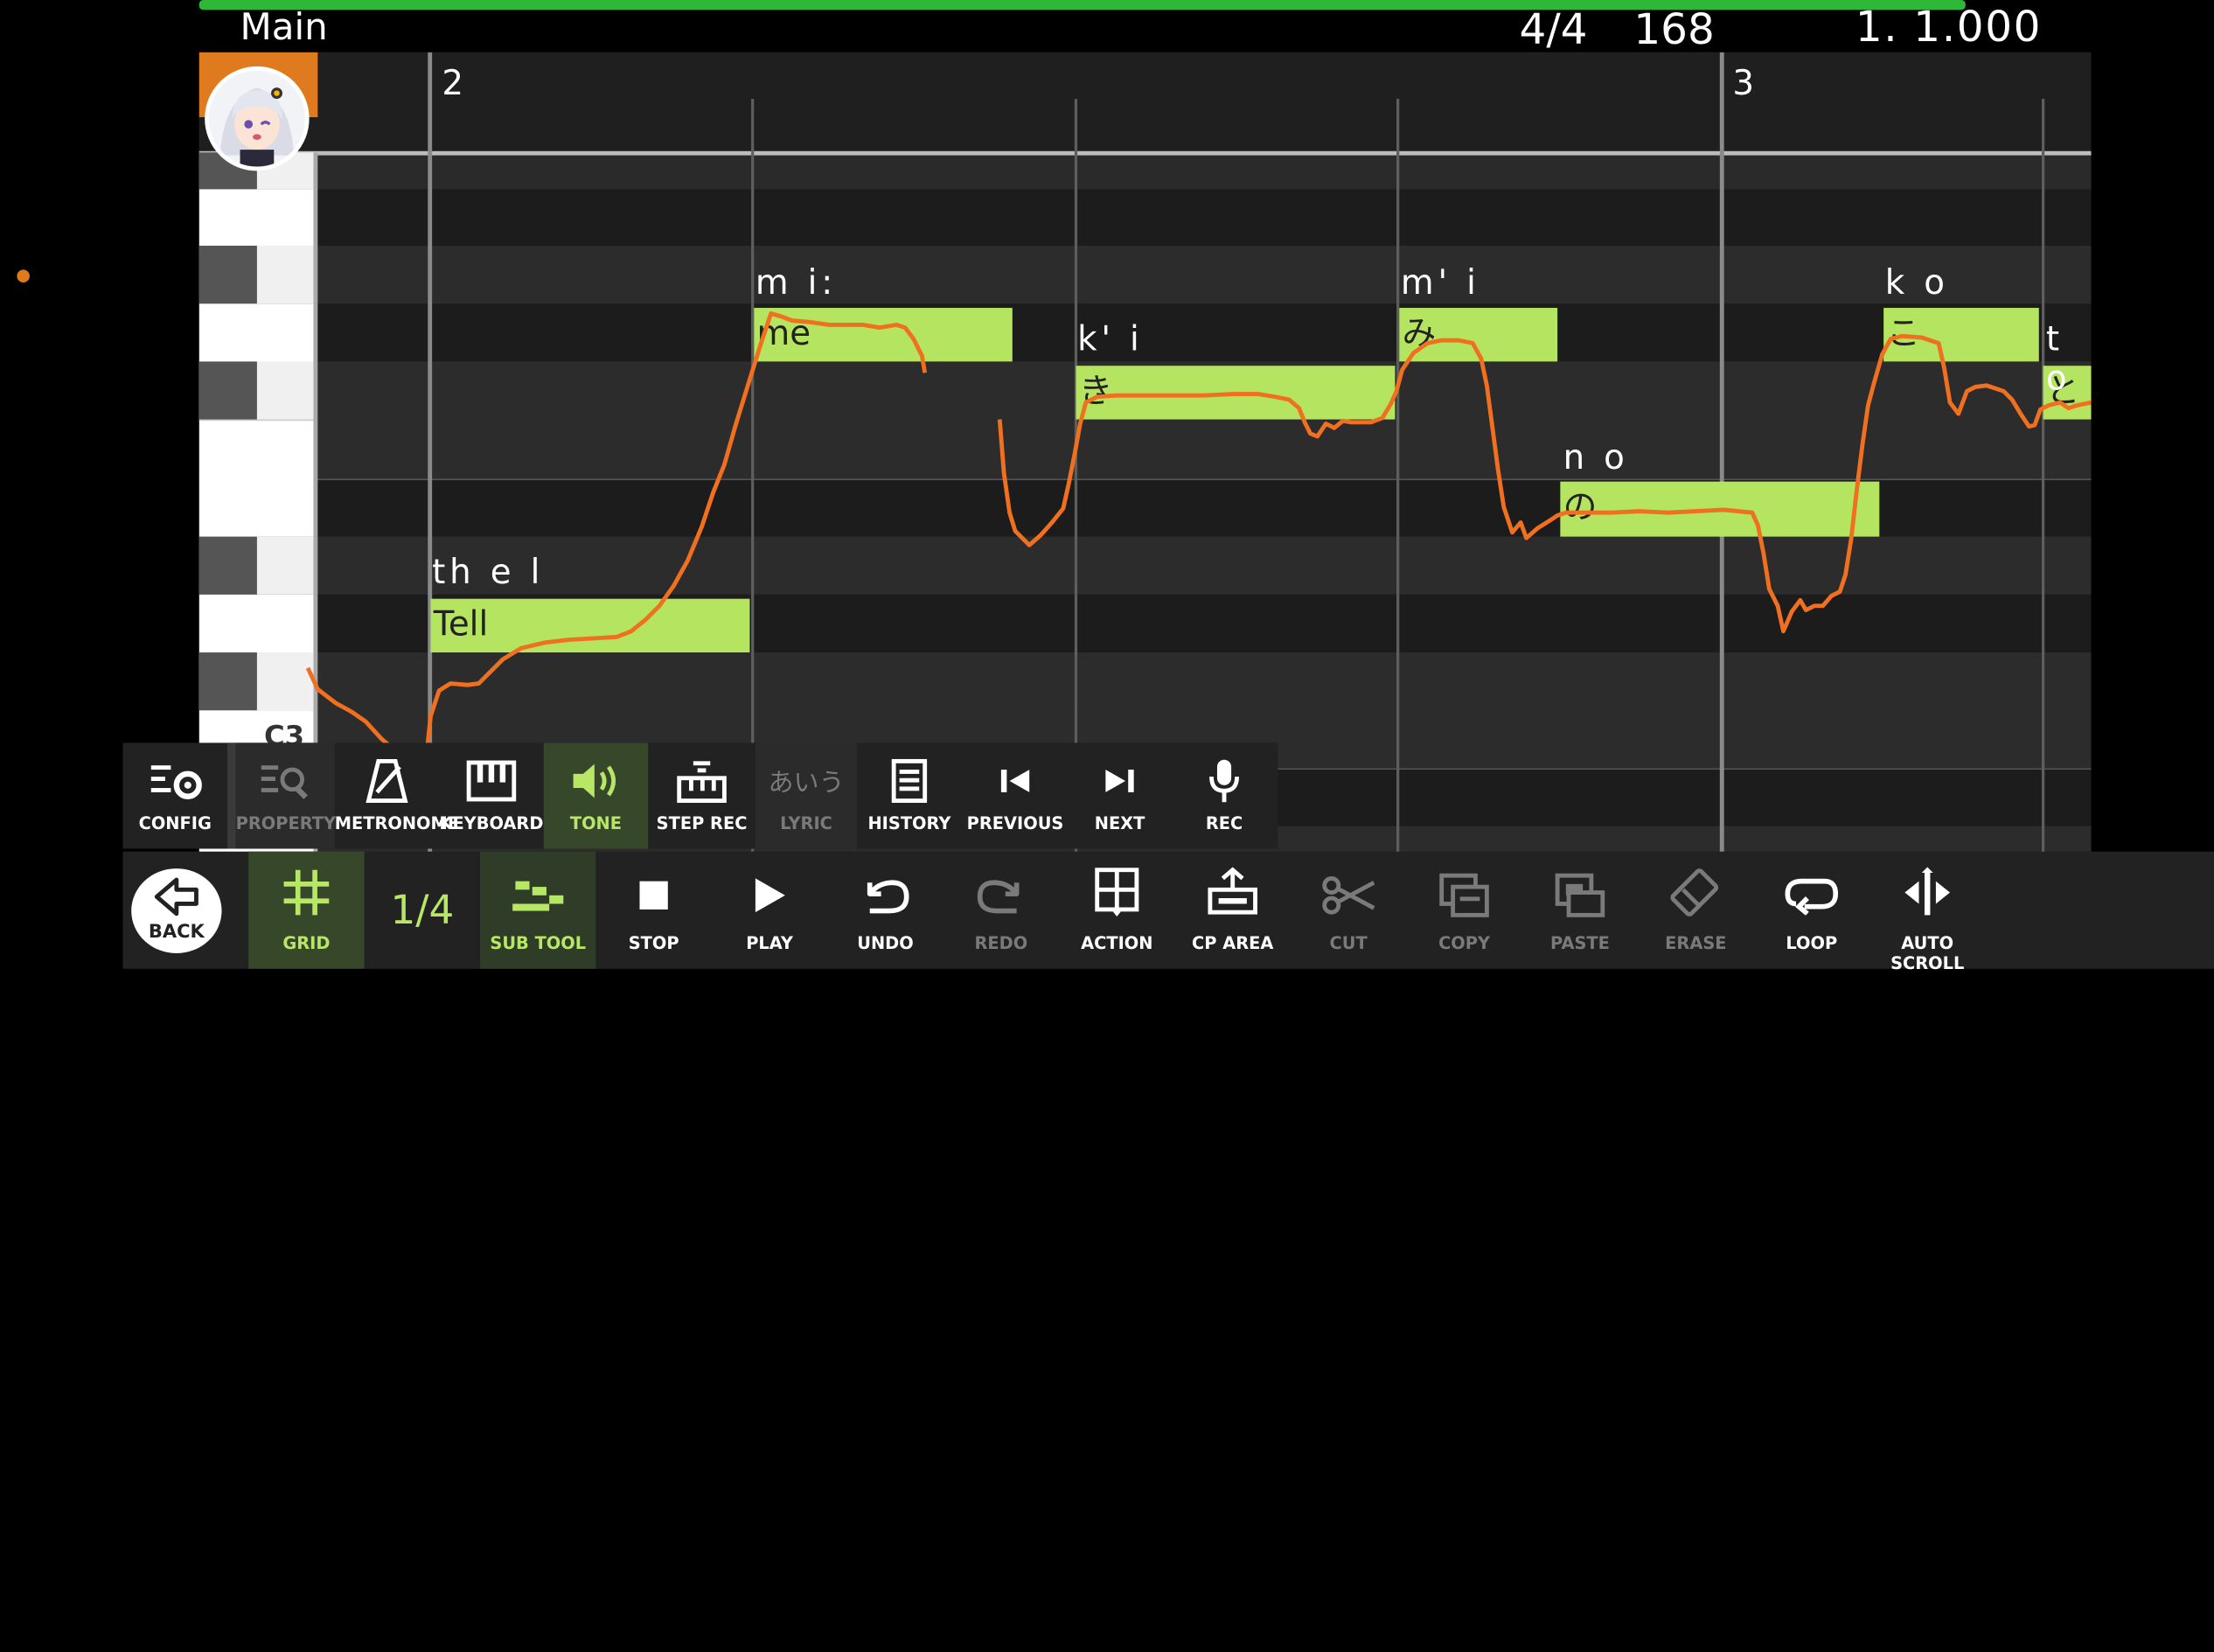  Describe the element at coordinates (176, 933) in the screenshot. I see `back-label: BACK` at that location.